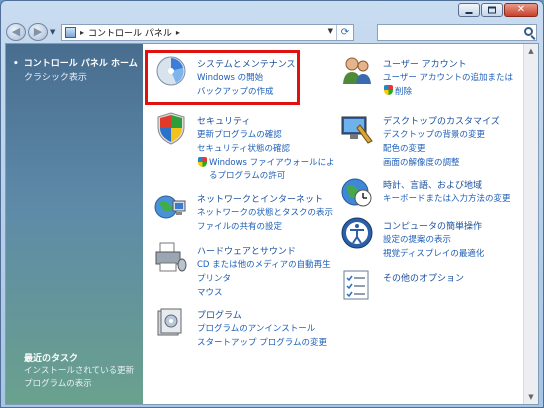 The width and height of the screenshot is (544, 408). What do you see at coordinates (52, 32) in the screenshot?
I see `recent-pages-dropdown: ▼` at bounding box center [52, 32].